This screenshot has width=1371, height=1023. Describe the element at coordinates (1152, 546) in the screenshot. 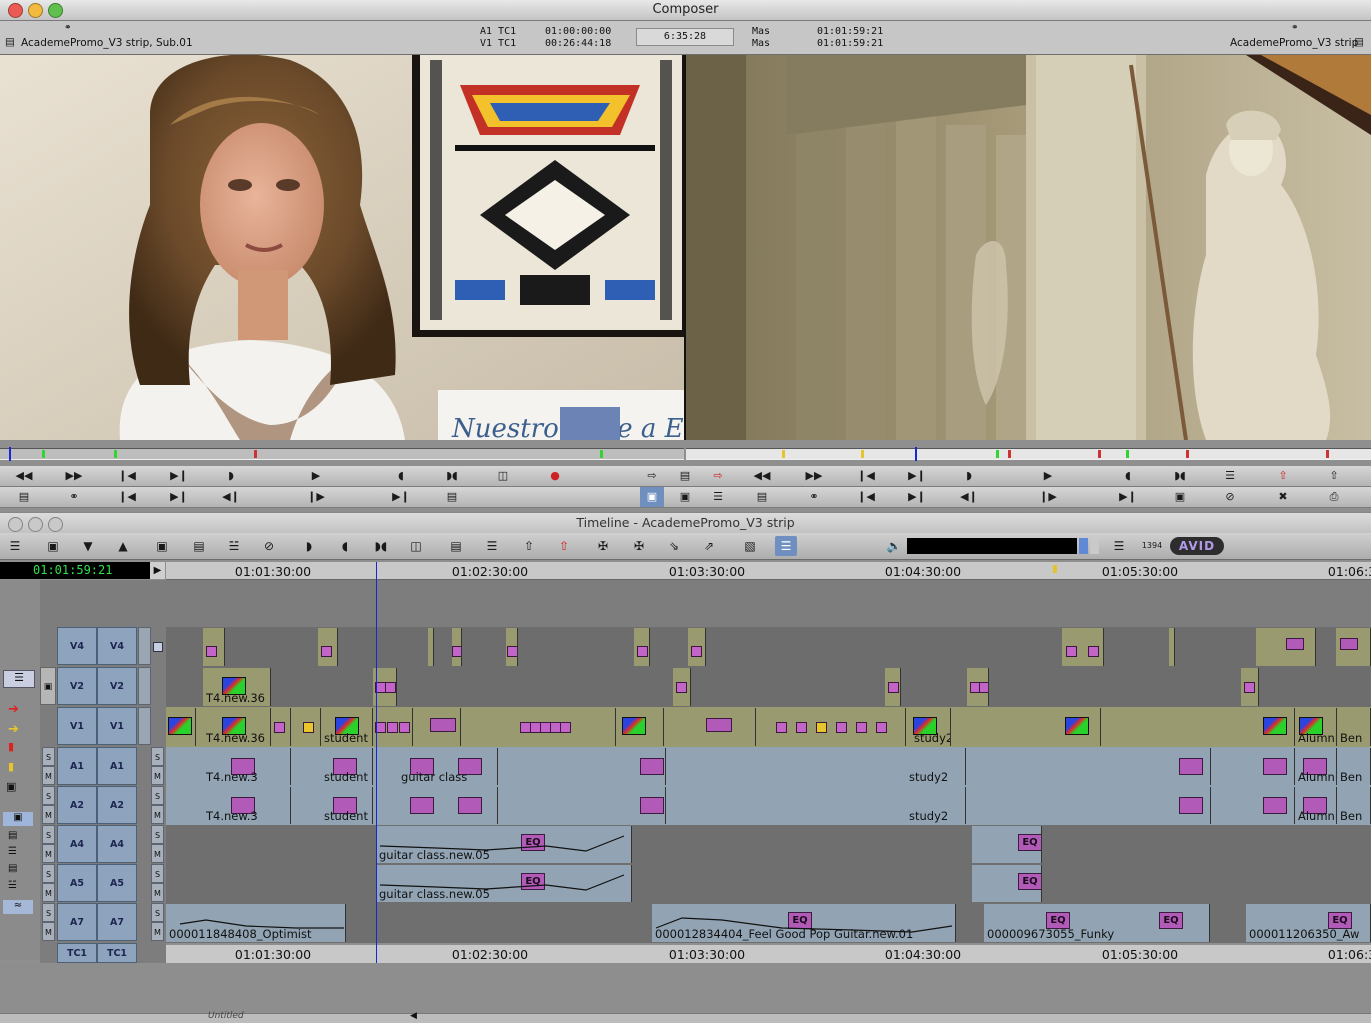

I see `ratio-icon: 1394` at that location.